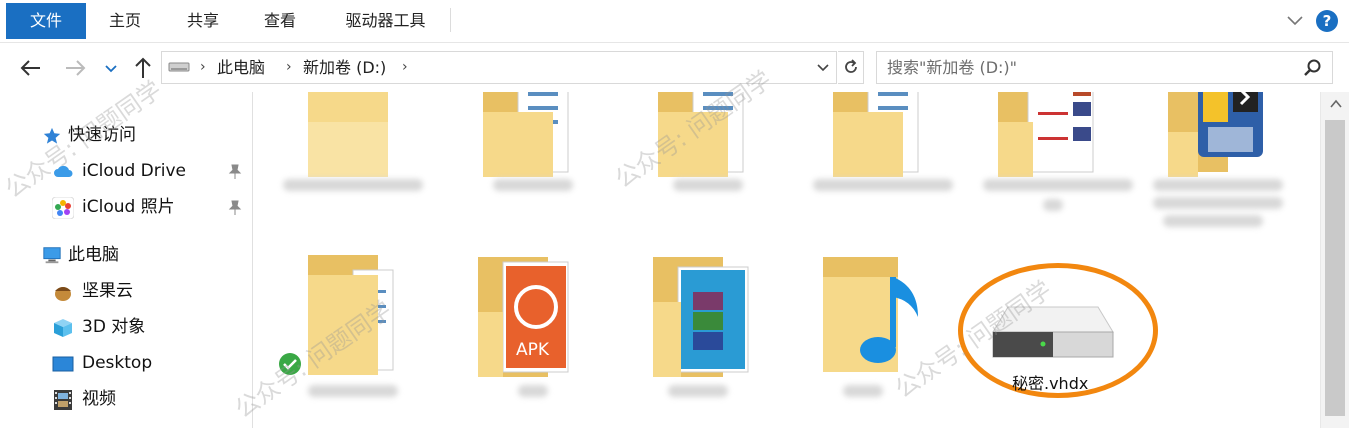  I want to click on breadcrumb-this-pc: 此电脑, so click(241, 67).